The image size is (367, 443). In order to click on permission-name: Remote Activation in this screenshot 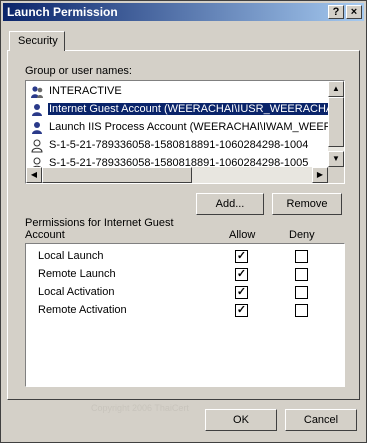, I will do `click(82, 310)`.